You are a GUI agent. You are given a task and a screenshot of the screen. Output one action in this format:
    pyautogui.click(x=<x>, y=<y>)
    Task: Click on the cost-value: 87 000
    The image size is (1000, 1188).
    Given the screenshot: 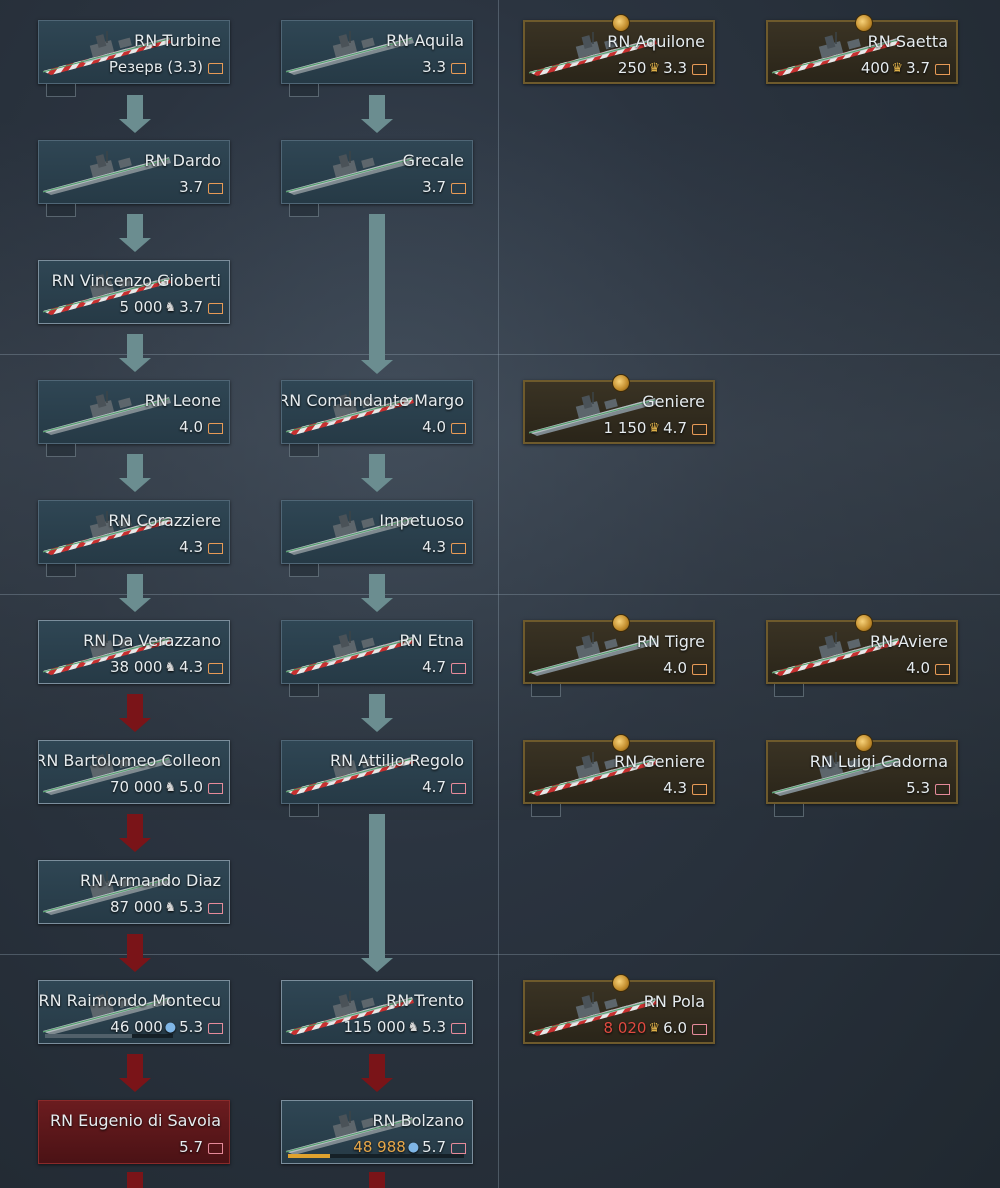 What is the action you would take?
    pyautogui.click(x=136, y=907)
    